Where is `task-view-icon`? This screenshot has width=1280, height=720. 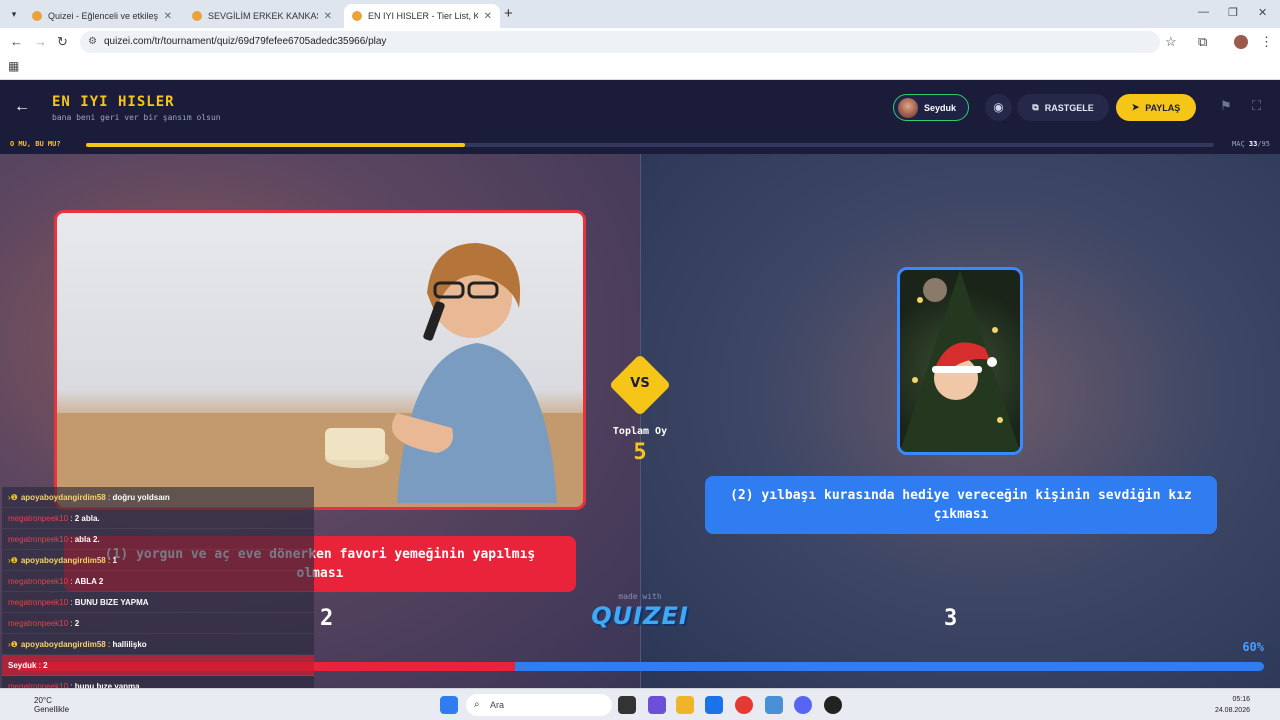
task-view-icon is located at coordinates (627, 705).